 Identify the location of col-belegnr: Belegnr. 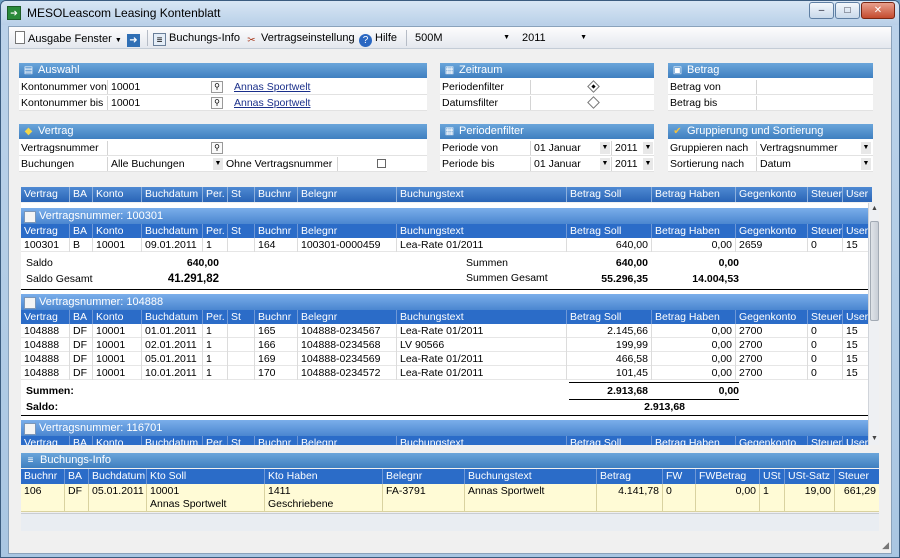
(346, 194).